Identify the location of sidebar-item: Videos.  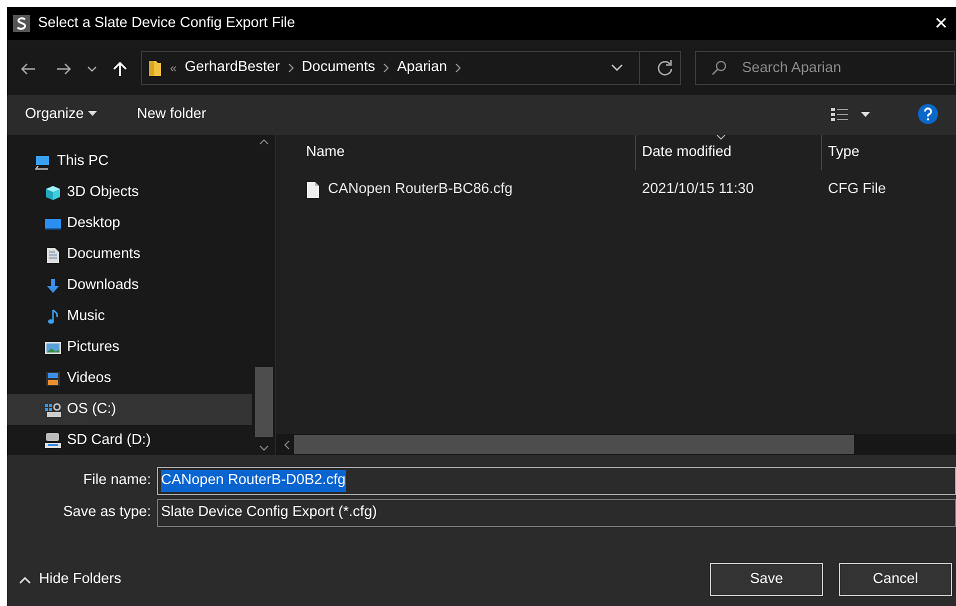
(129, 378).